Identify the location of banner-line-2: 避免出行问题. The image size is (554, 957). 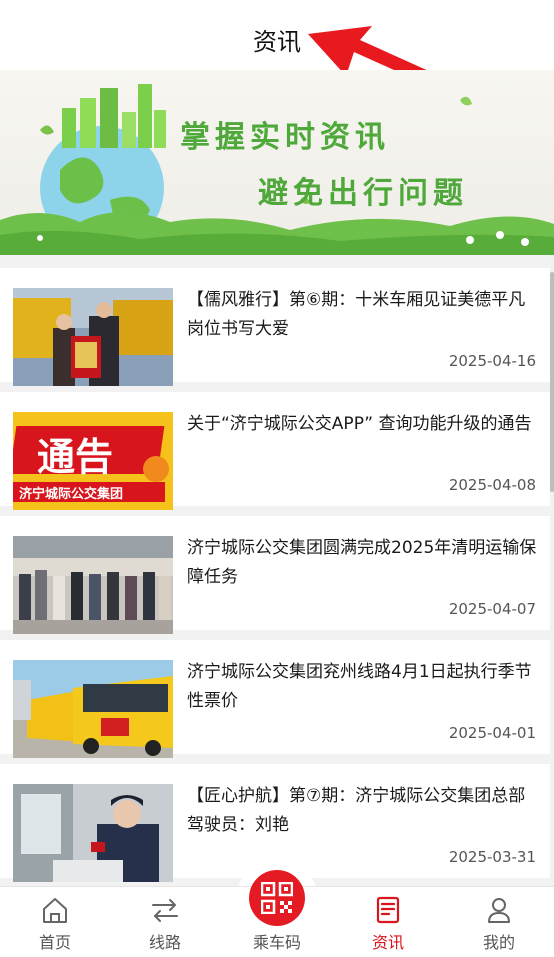
(363, 193).